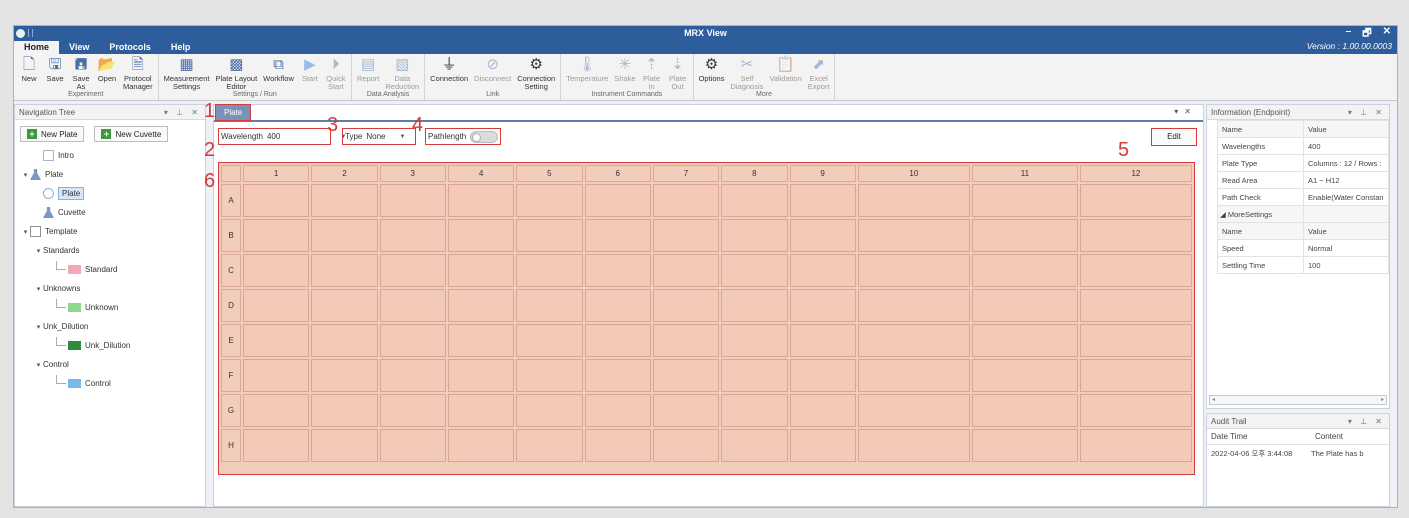  What do you see at coordinates (746, 72) in the screenshot?
I see `self-diagnosis-button: ✂ Self Diagnosis` at bounding box center [746, 72].